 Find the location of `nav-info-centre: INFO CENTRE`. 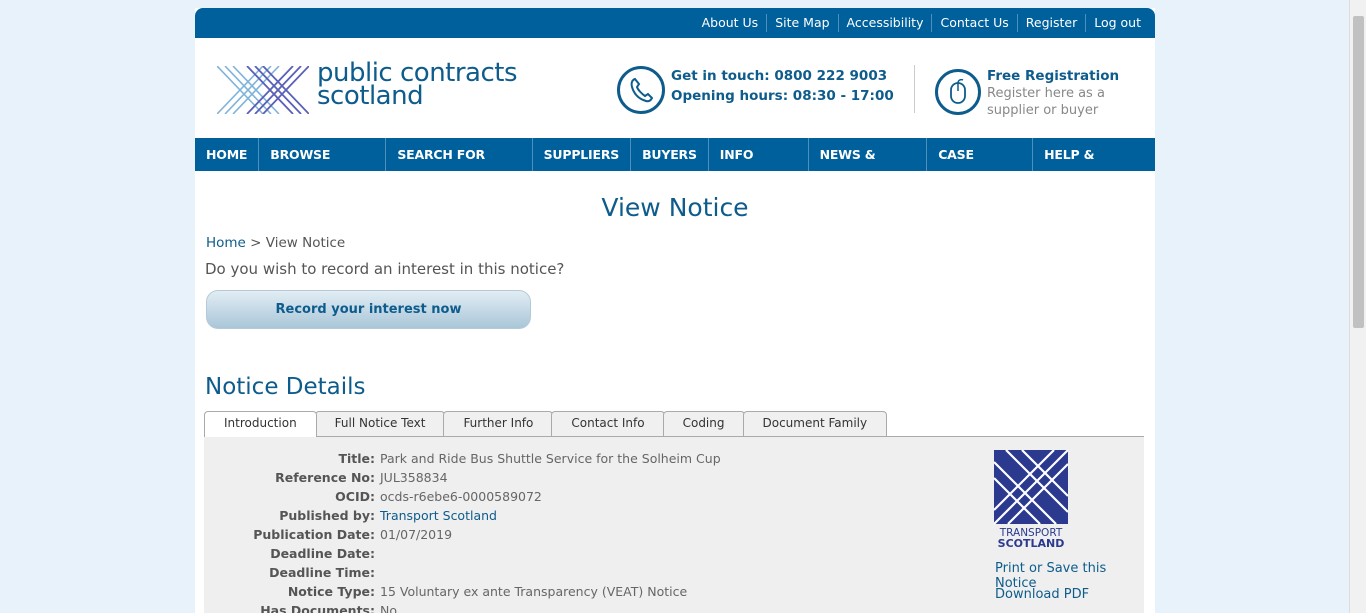

nav-info-centre: INFO CENTRE is located at coordinates (759, 166).